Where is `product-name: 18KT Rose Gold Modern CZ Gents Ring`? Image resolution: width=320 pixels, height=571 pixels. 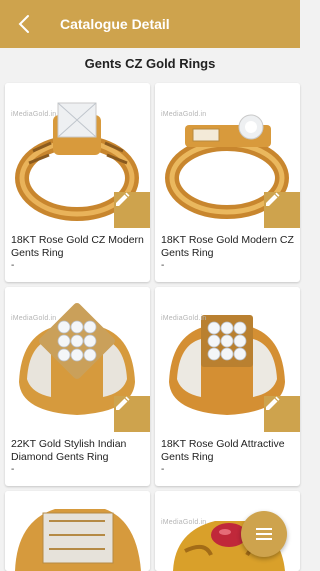
product-name: 18KT Rose Gold Modern CZ Gents Ring is located at coordinates (227, 246).